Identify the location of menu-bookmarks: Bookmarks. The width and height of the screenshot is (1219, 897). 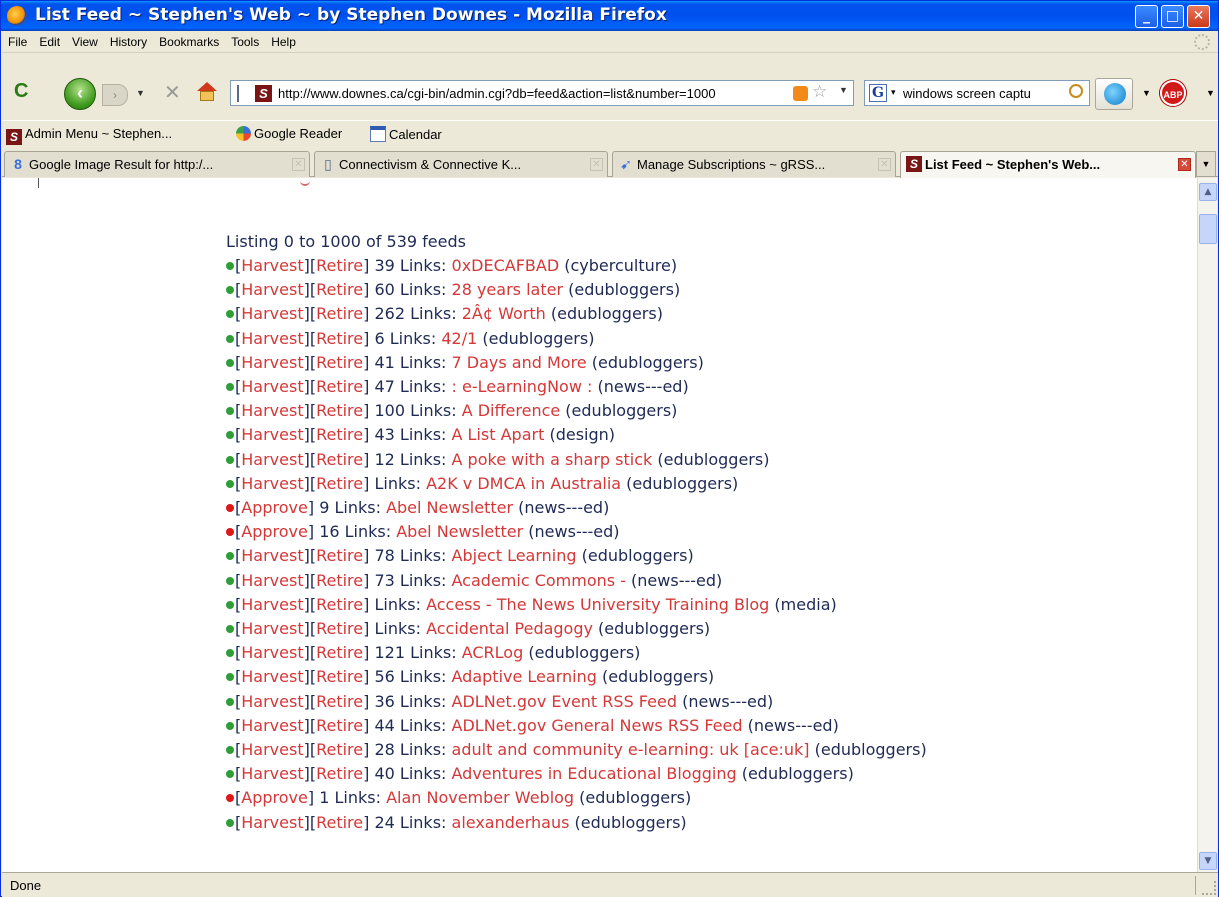
(189, 41).